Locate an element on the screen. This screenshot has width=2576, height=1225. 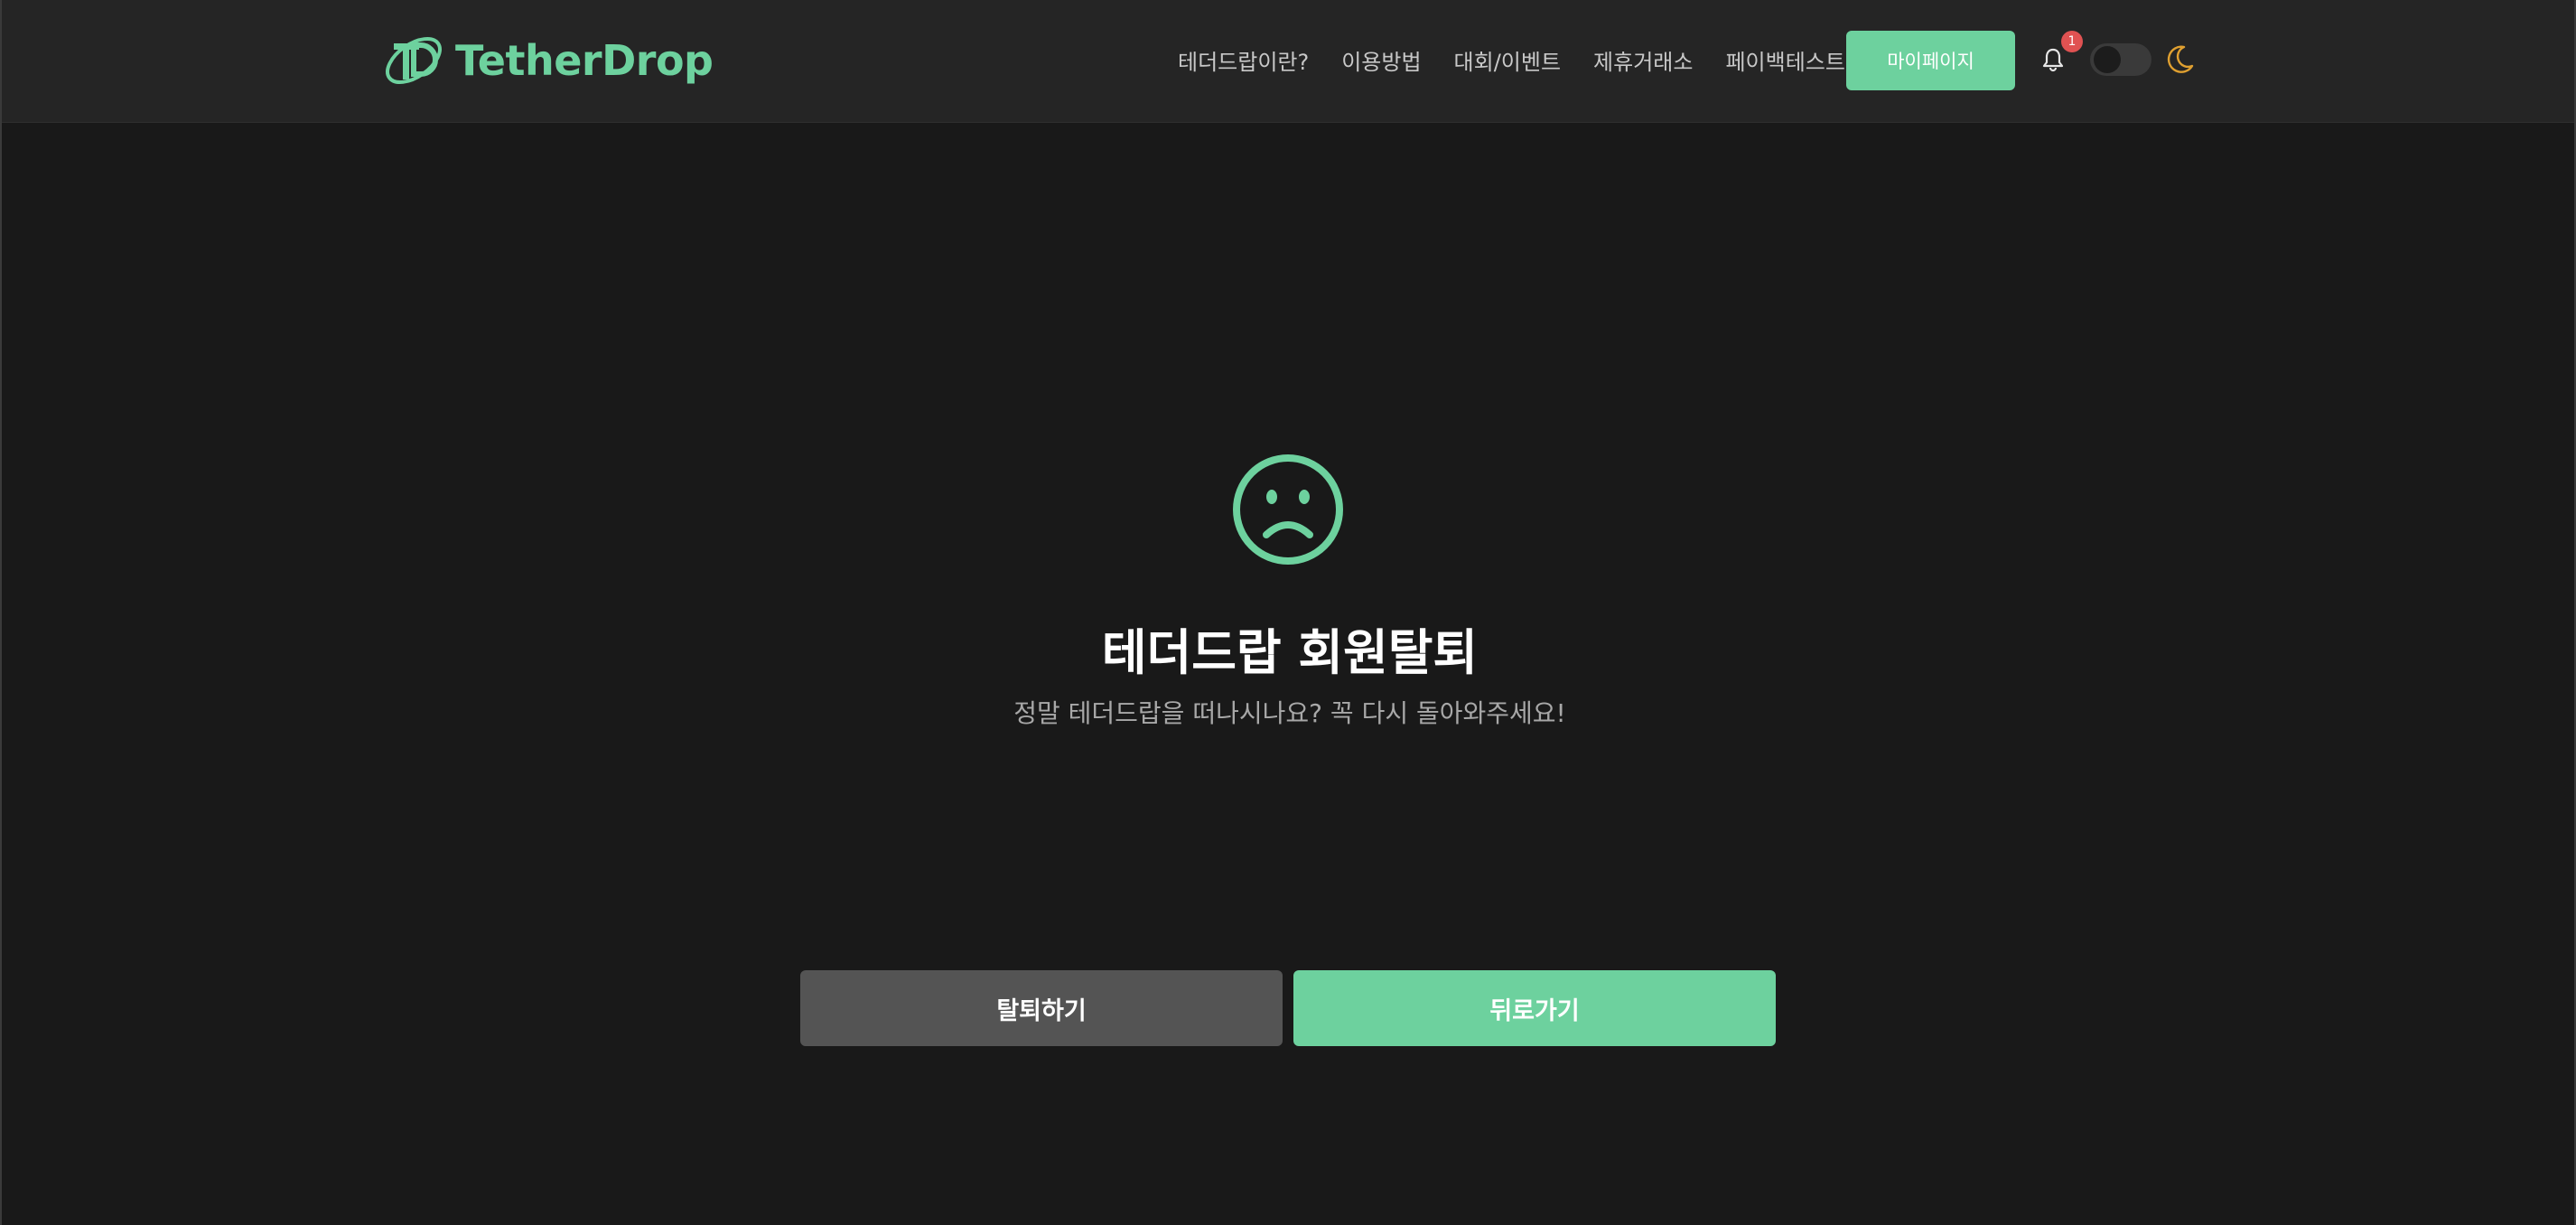
mypage-button: 마이페이지 is located at coordinates (1930, 60).